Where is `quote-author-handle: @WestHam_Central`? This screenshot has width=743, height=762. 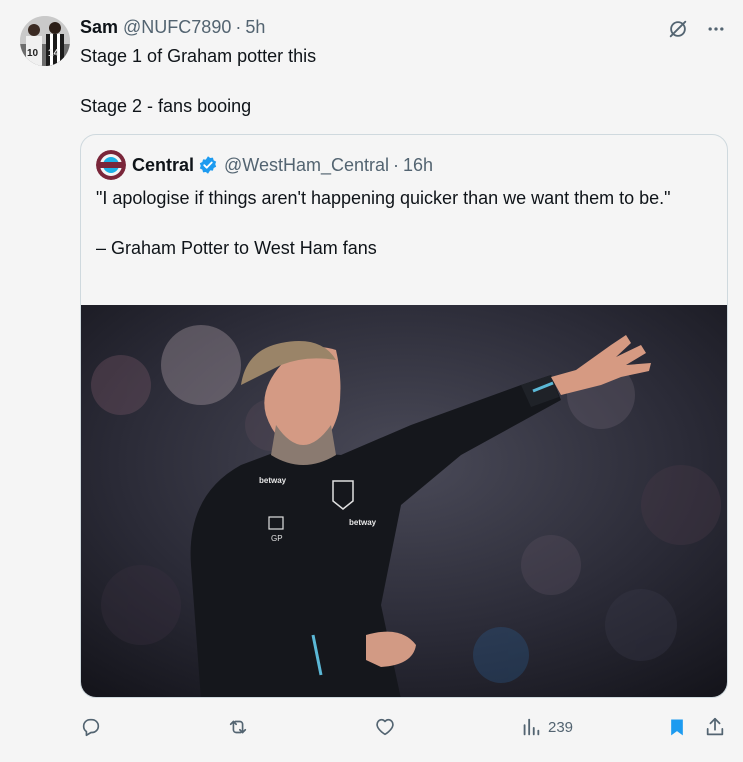
quote-author-handle: @WestHam_Central is located at coordinates (306, 165).